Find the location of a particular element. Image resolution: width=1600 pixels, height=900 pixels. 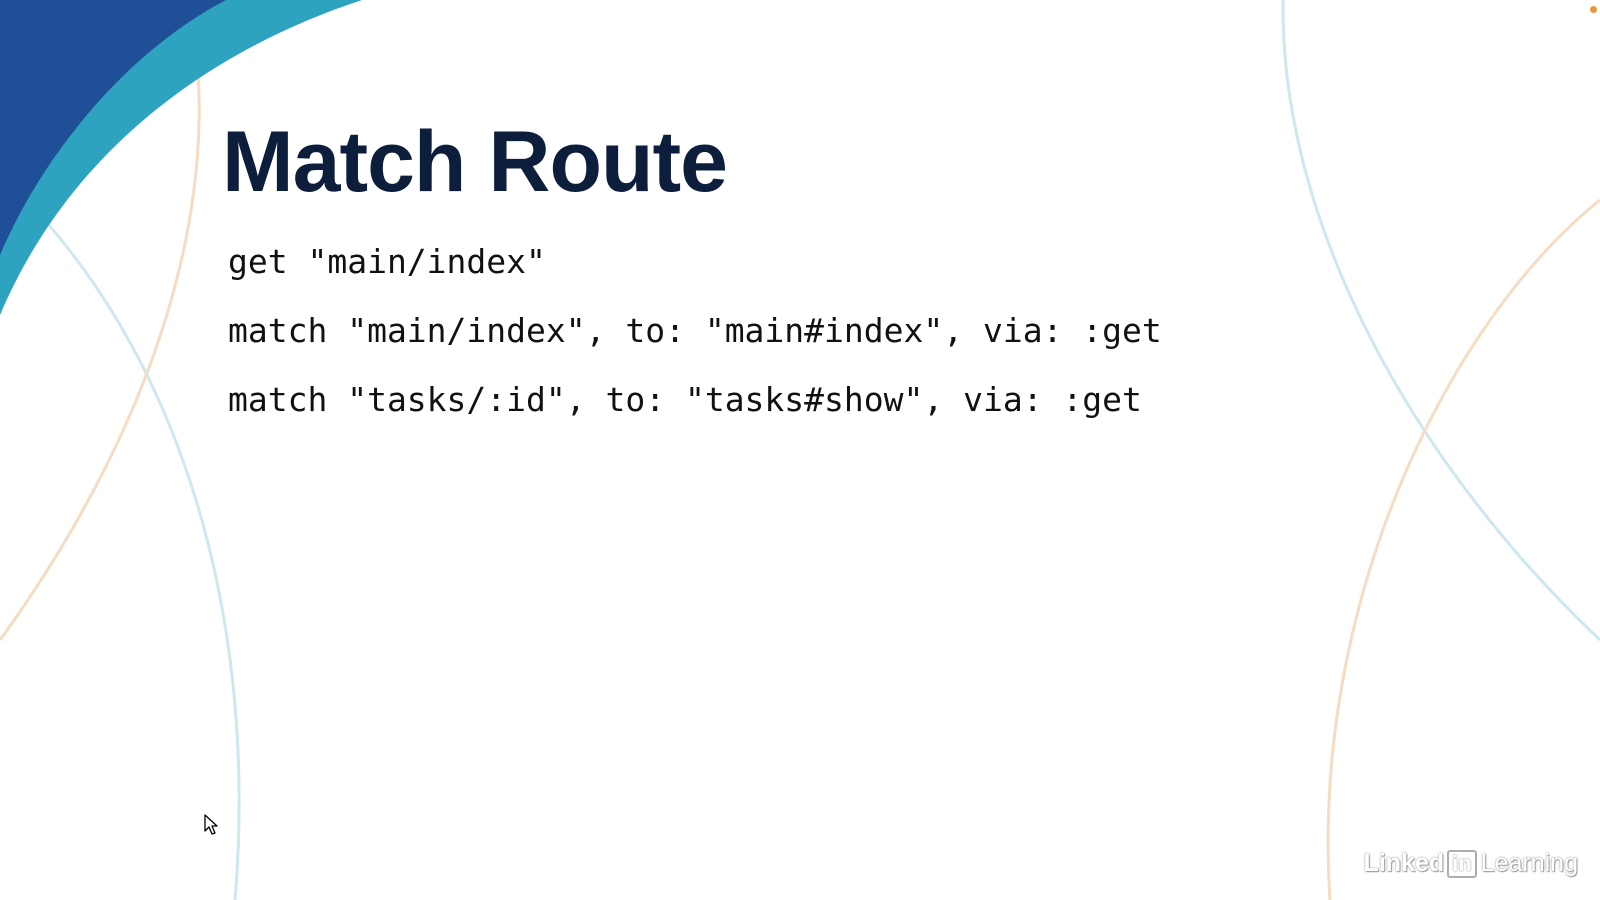

watermark-brand-right: Learning is located at coordinates (1529, 863).